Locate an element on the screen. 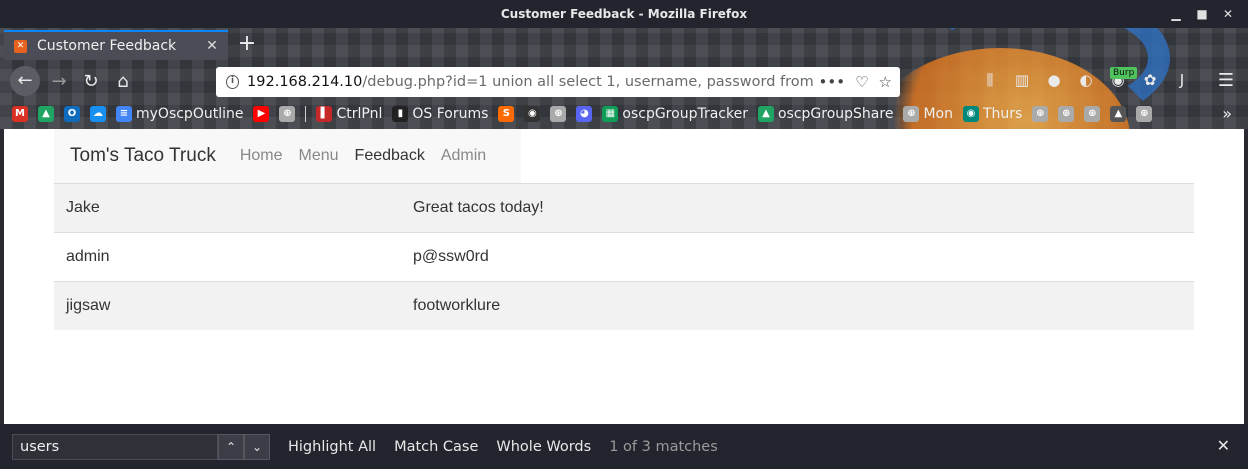 Image resolution: width=1248 pixels, height=469 pixels. library-icon: ⫼ is located at coordinates (990, 80).